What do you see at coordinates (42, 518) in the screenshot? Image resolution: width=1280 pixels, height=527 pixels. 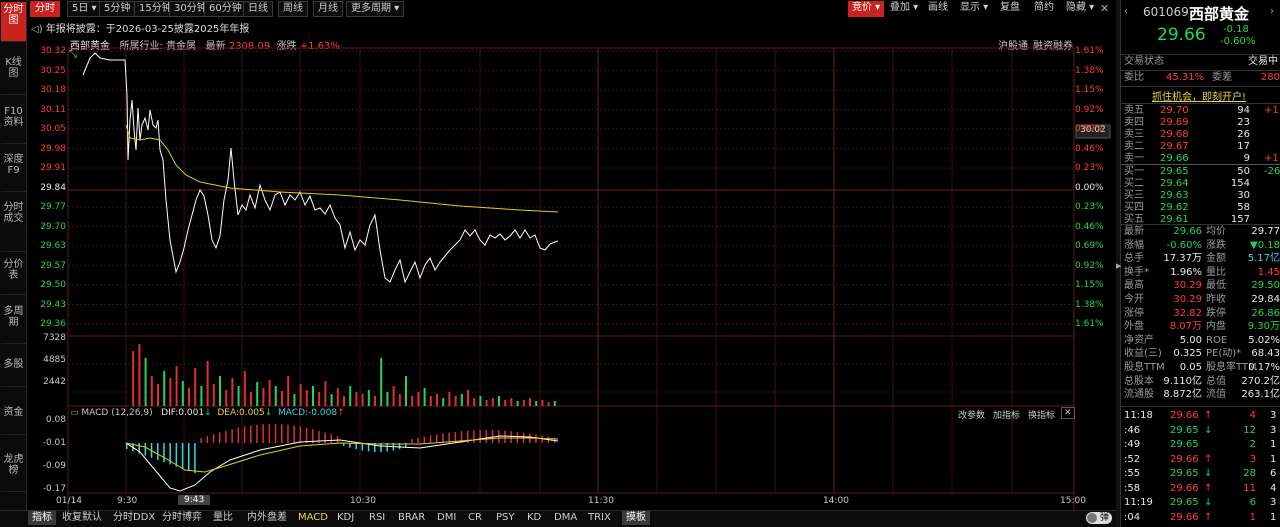 I see `indicator-tab: 指标` at bounding box center [42, 518].